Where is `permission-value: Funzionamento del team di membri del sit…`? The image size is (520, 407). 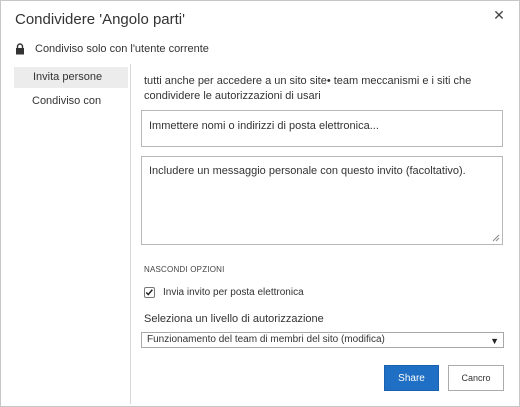 permission-value: Funzionamento del team di membri del sit… is located at coordinates (266, 339).